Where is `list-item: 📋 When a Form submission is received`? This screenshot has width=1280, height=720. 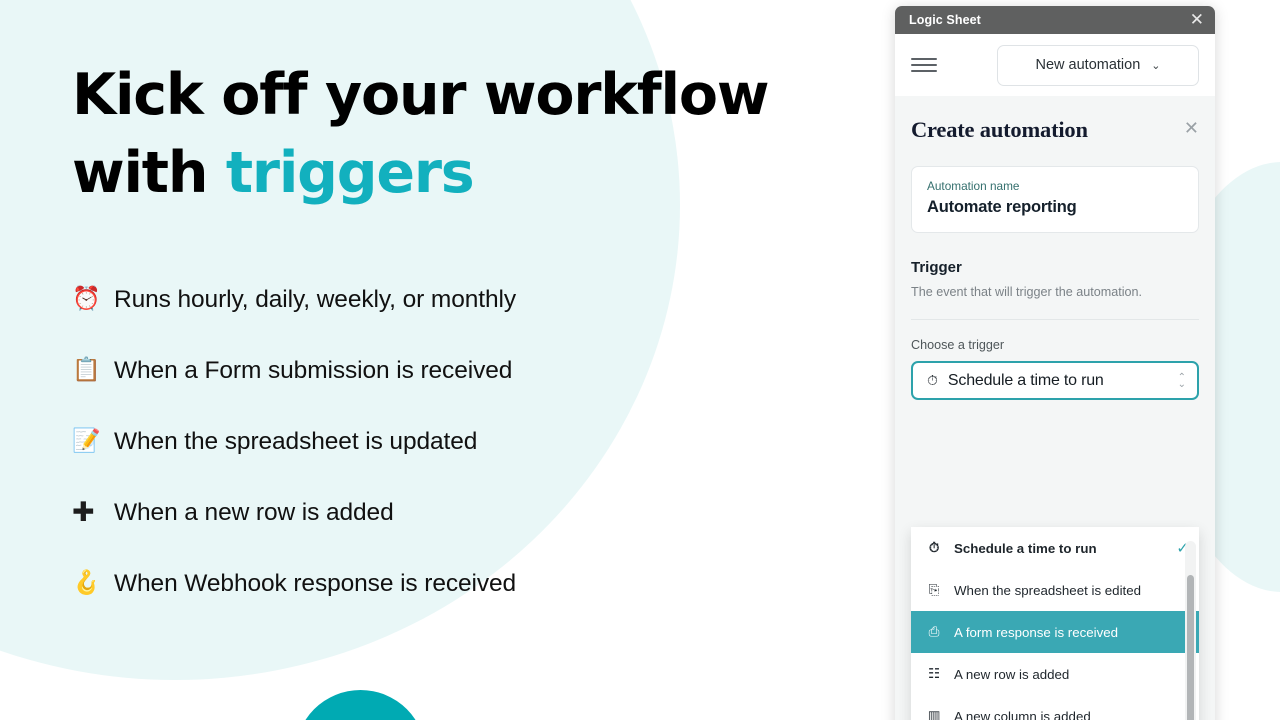
list-item: 📋 When a Form submission is received is located at coordinates (481, 370).